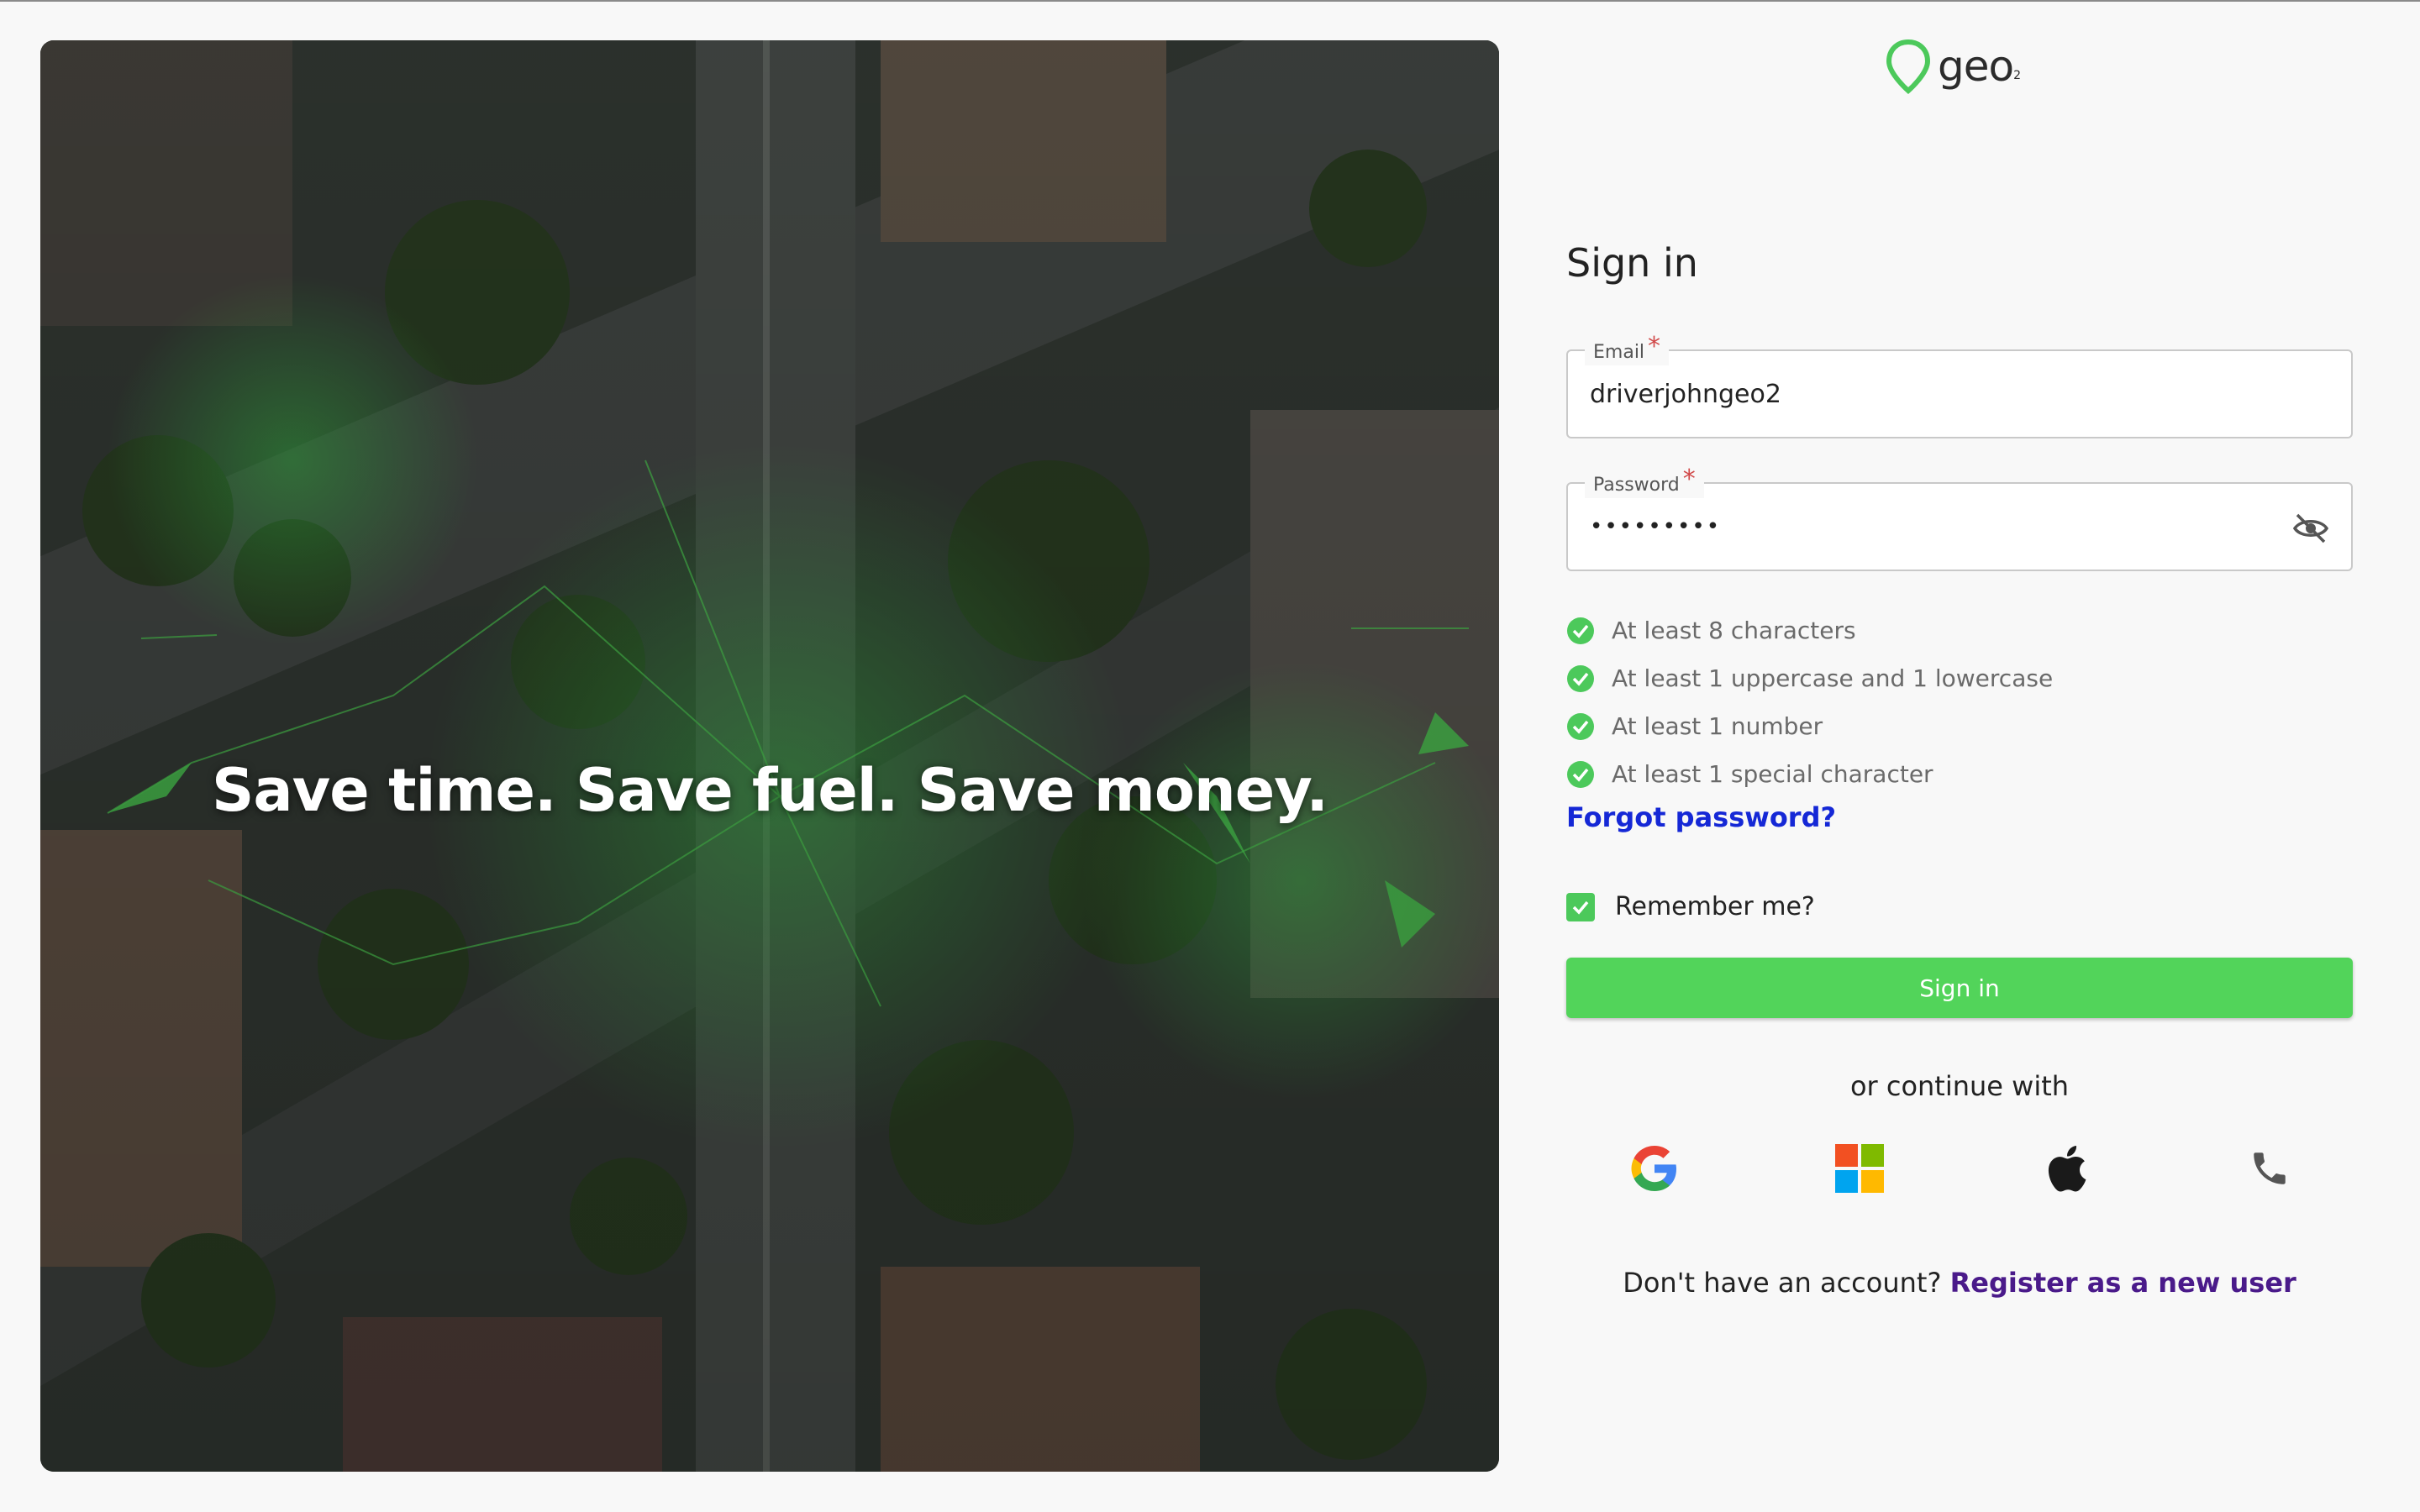 Image resolution: width=2420 pixels, height=1512 pixels. I want to click on window-top-border, so click(1210, 1).